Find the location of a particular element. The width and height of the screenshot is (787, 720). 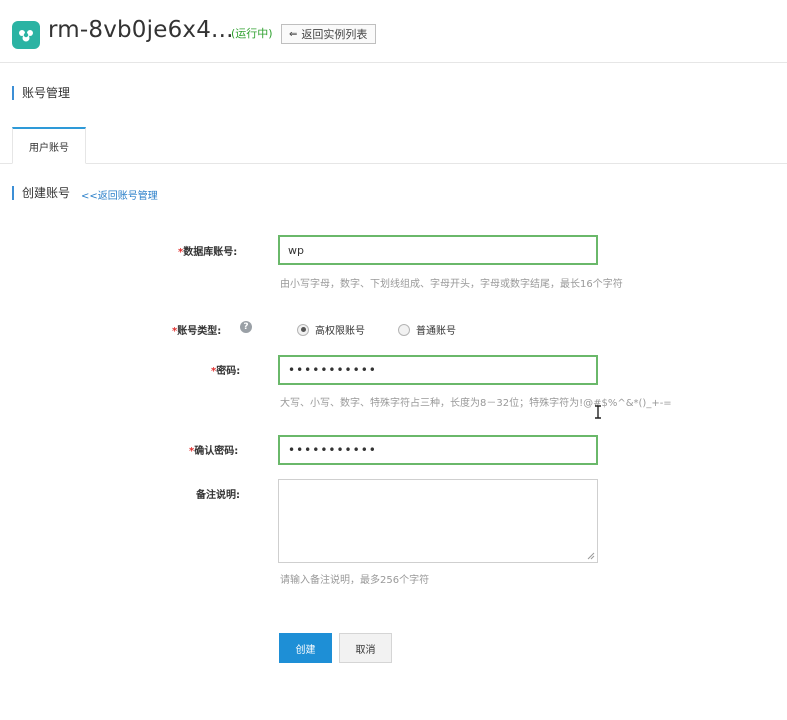

back-to-instance-list-button: ⇐ 返回实例列表 is located at coordinates (329, 34).